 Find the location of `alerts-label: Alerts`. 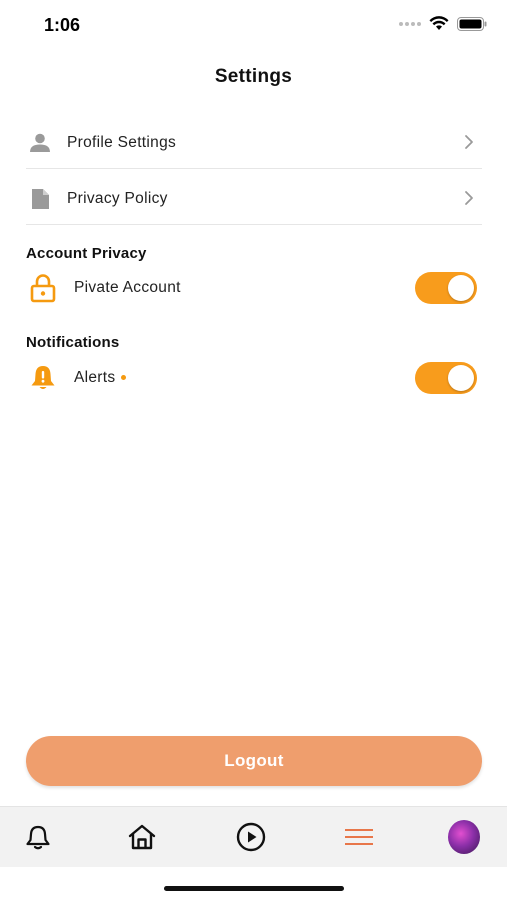

alerts-label: Alerts is located at coordinates (100, 378).